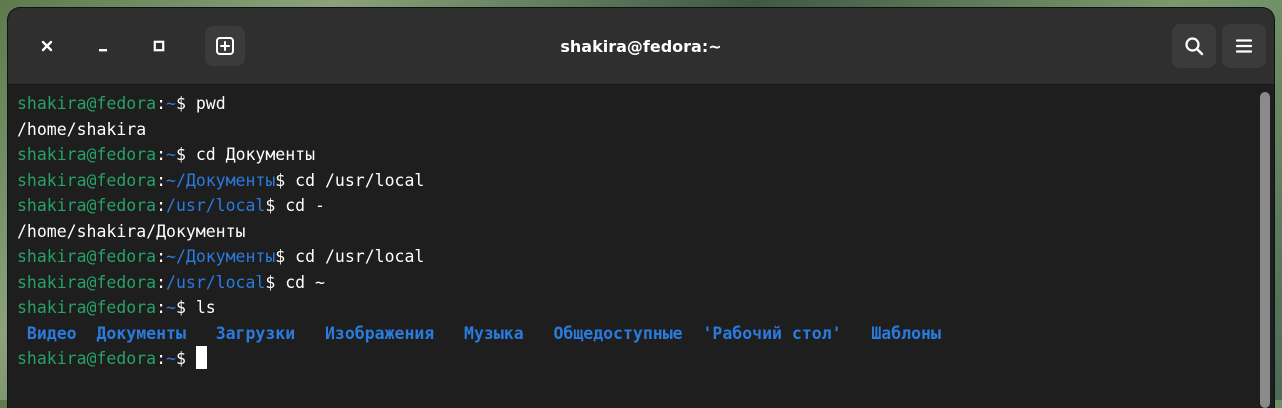 This screenshot has height=408, width=1282. What do you see at coordinates (645, 104) in the screenshot?
I see `prompt-line: shakira@fedora:~$ pwd` at bounding box center [645, 104].